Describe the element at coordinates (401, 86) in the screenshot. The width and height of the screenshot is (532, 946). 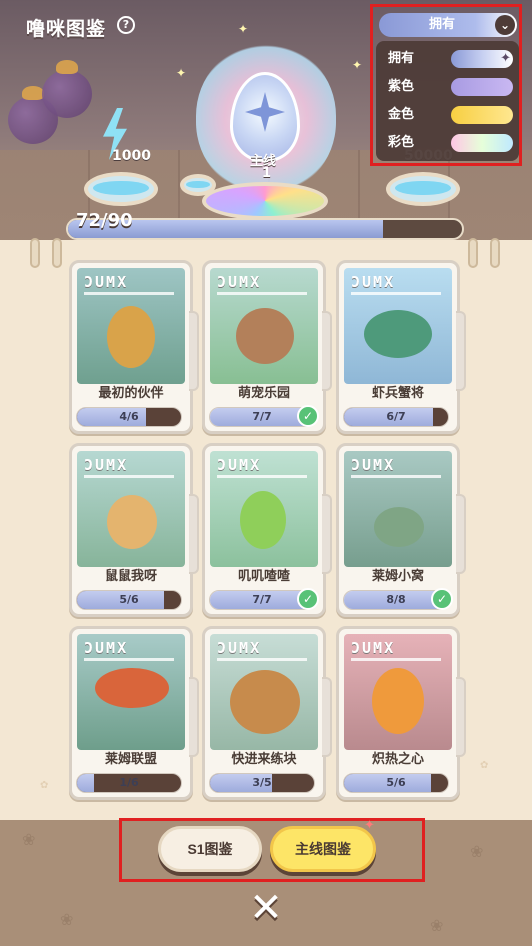
I see `filter-option-label: 紫色` at that location.